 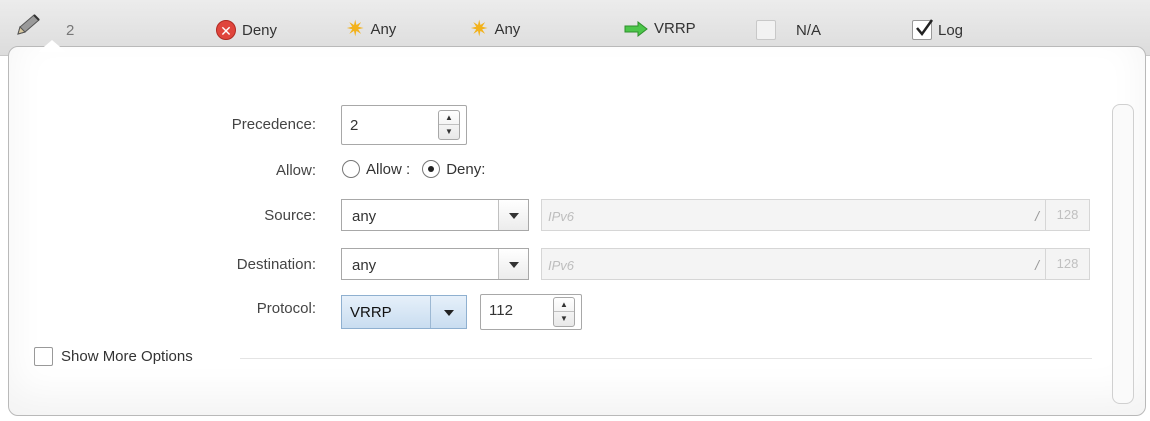 I want to click on protocol-number-value: 112, so click(x=501, y=310).